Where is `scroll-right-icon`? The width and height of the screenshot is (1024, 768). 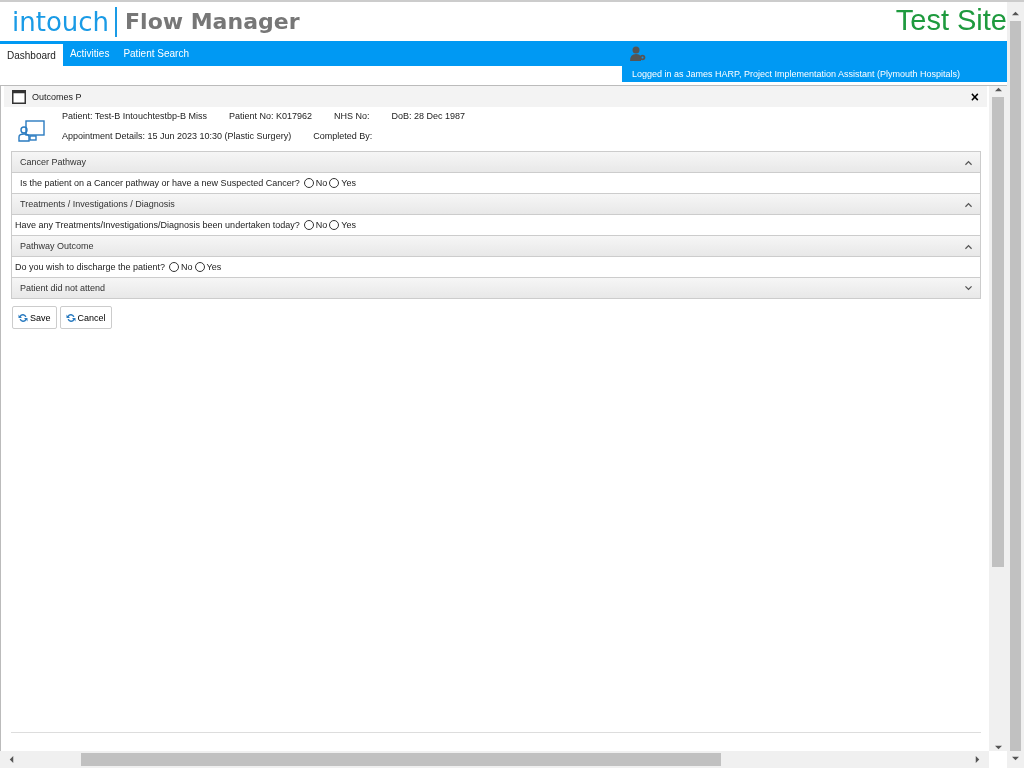
scroll-right-icon is located at coordinates (977, 759).